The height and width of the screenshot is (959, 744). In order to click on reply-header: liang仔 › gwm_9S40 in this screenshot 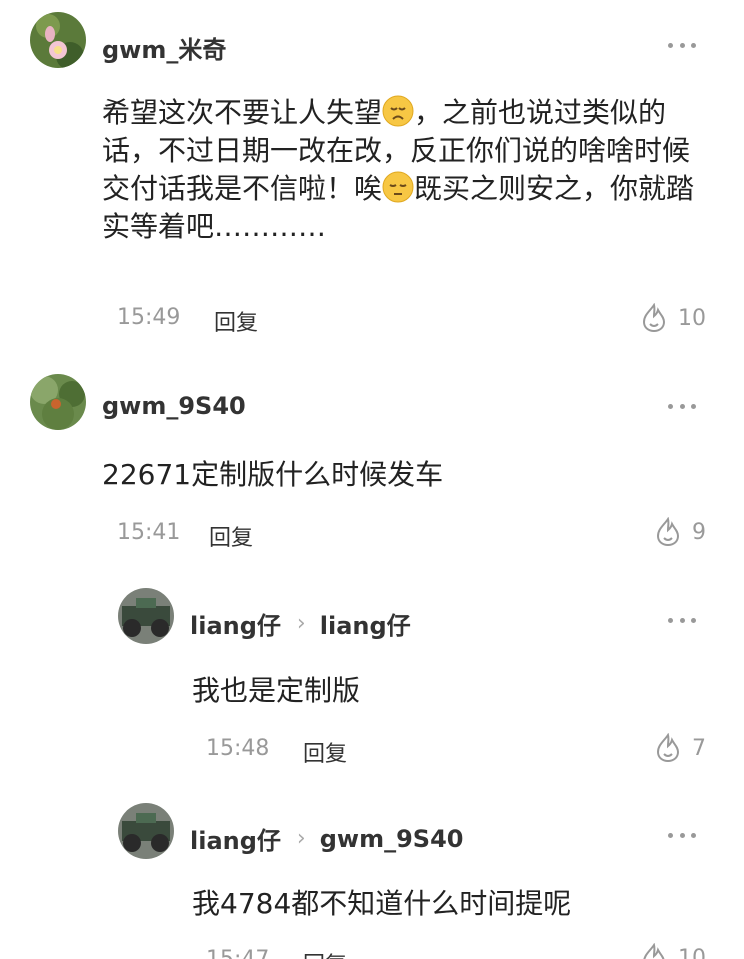, I will do `click(326, 838)`.